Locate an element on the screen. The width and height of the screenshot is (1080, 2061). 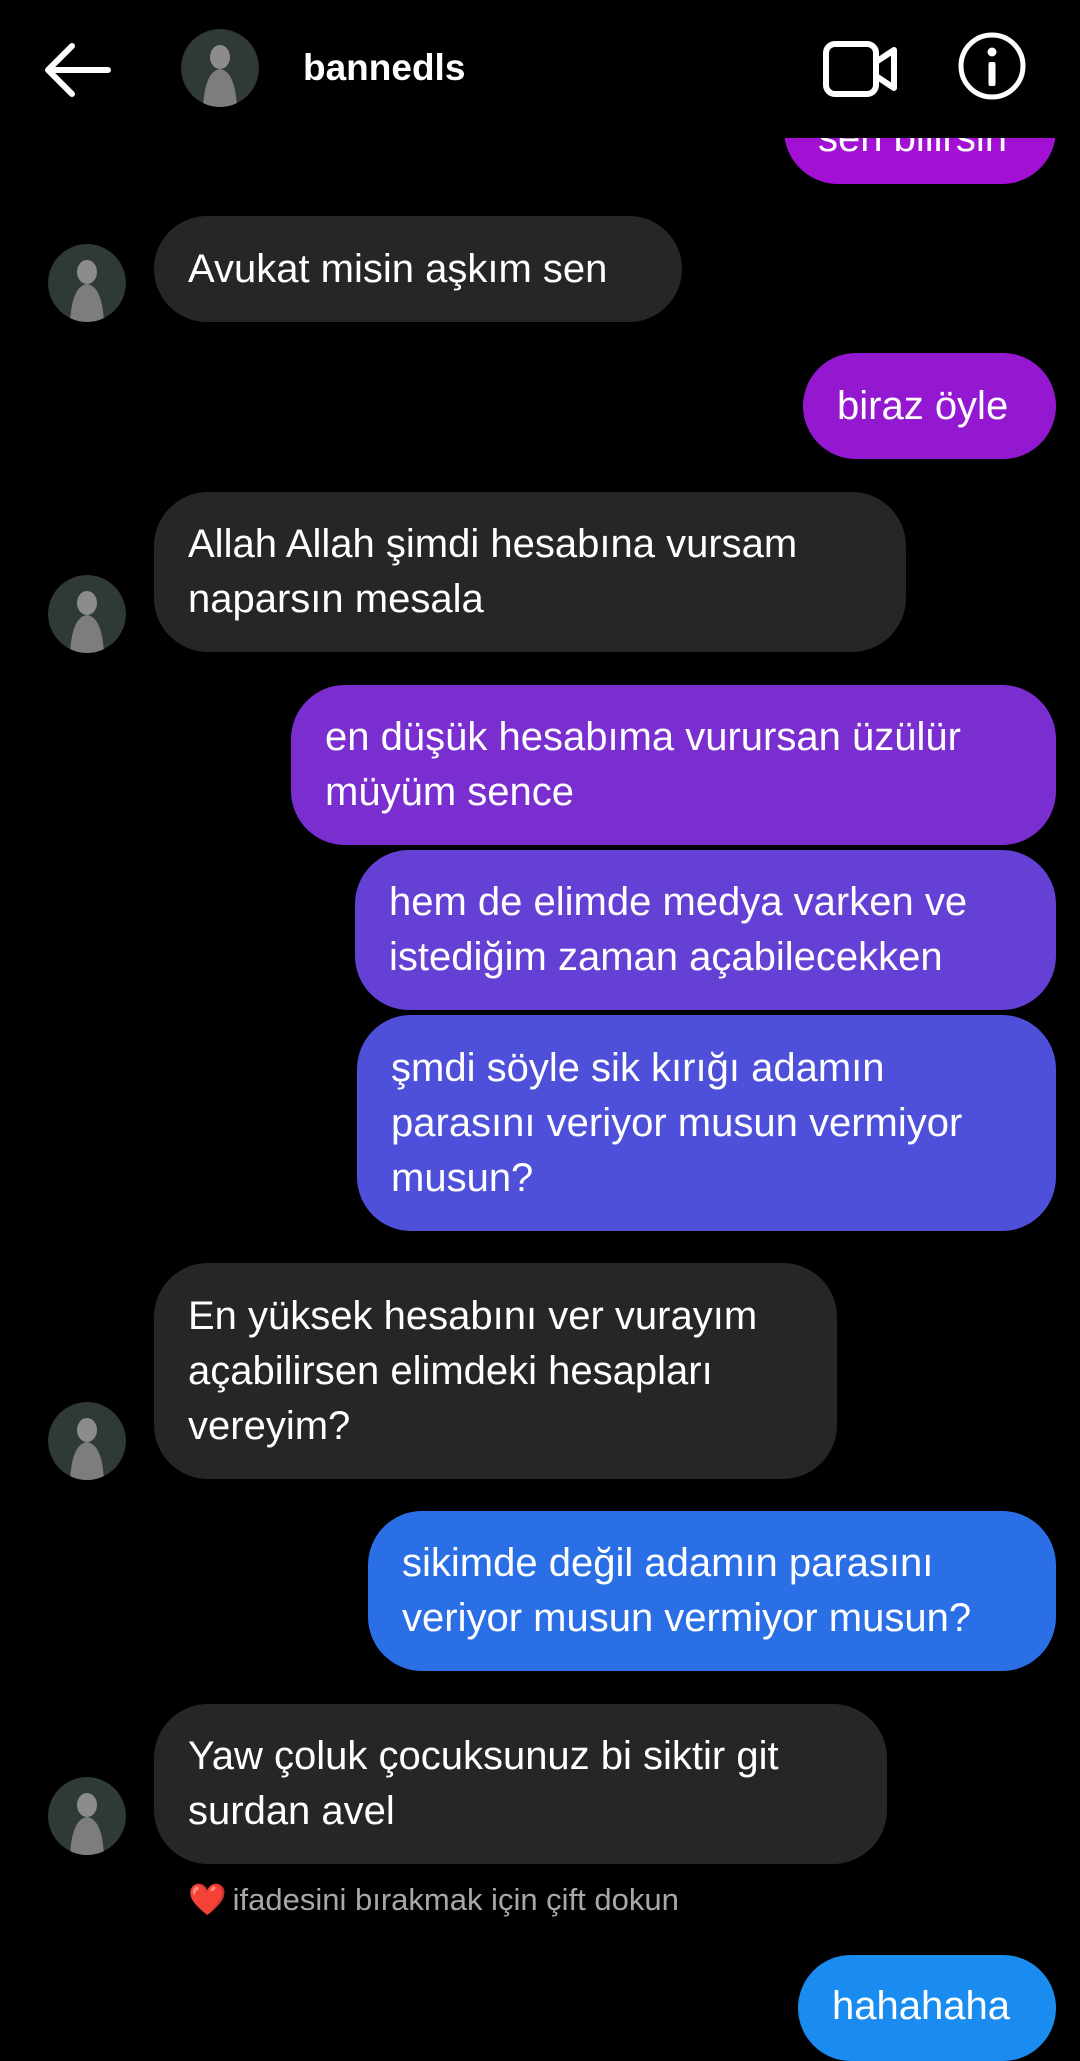
video-camera-icon is located at coordinates (860, 69).